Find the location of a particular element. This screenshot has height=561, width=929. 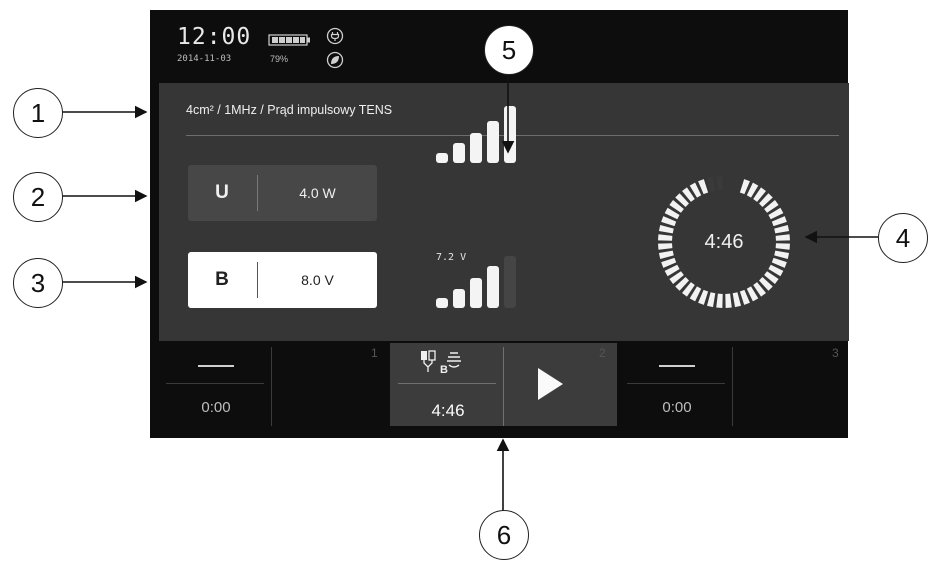

callout-6: 6 is located at coordinates (504, 535).